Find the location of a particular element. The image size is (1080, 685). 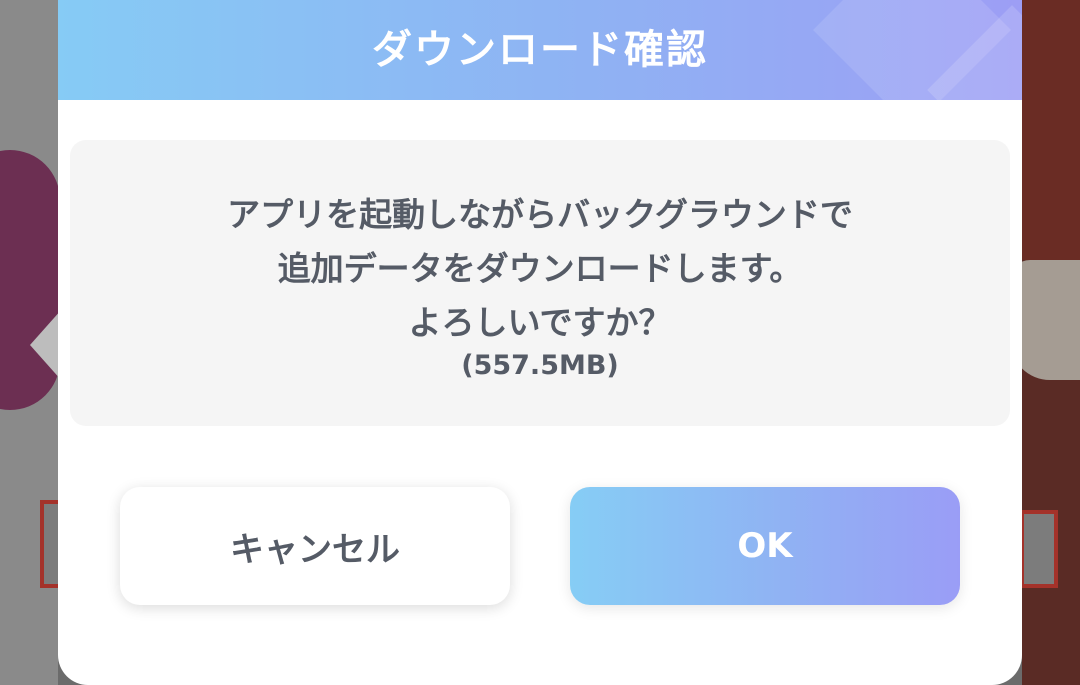

message-line: アプリを起動しながらバックグラウンドで is located at coordinates (540, 214).